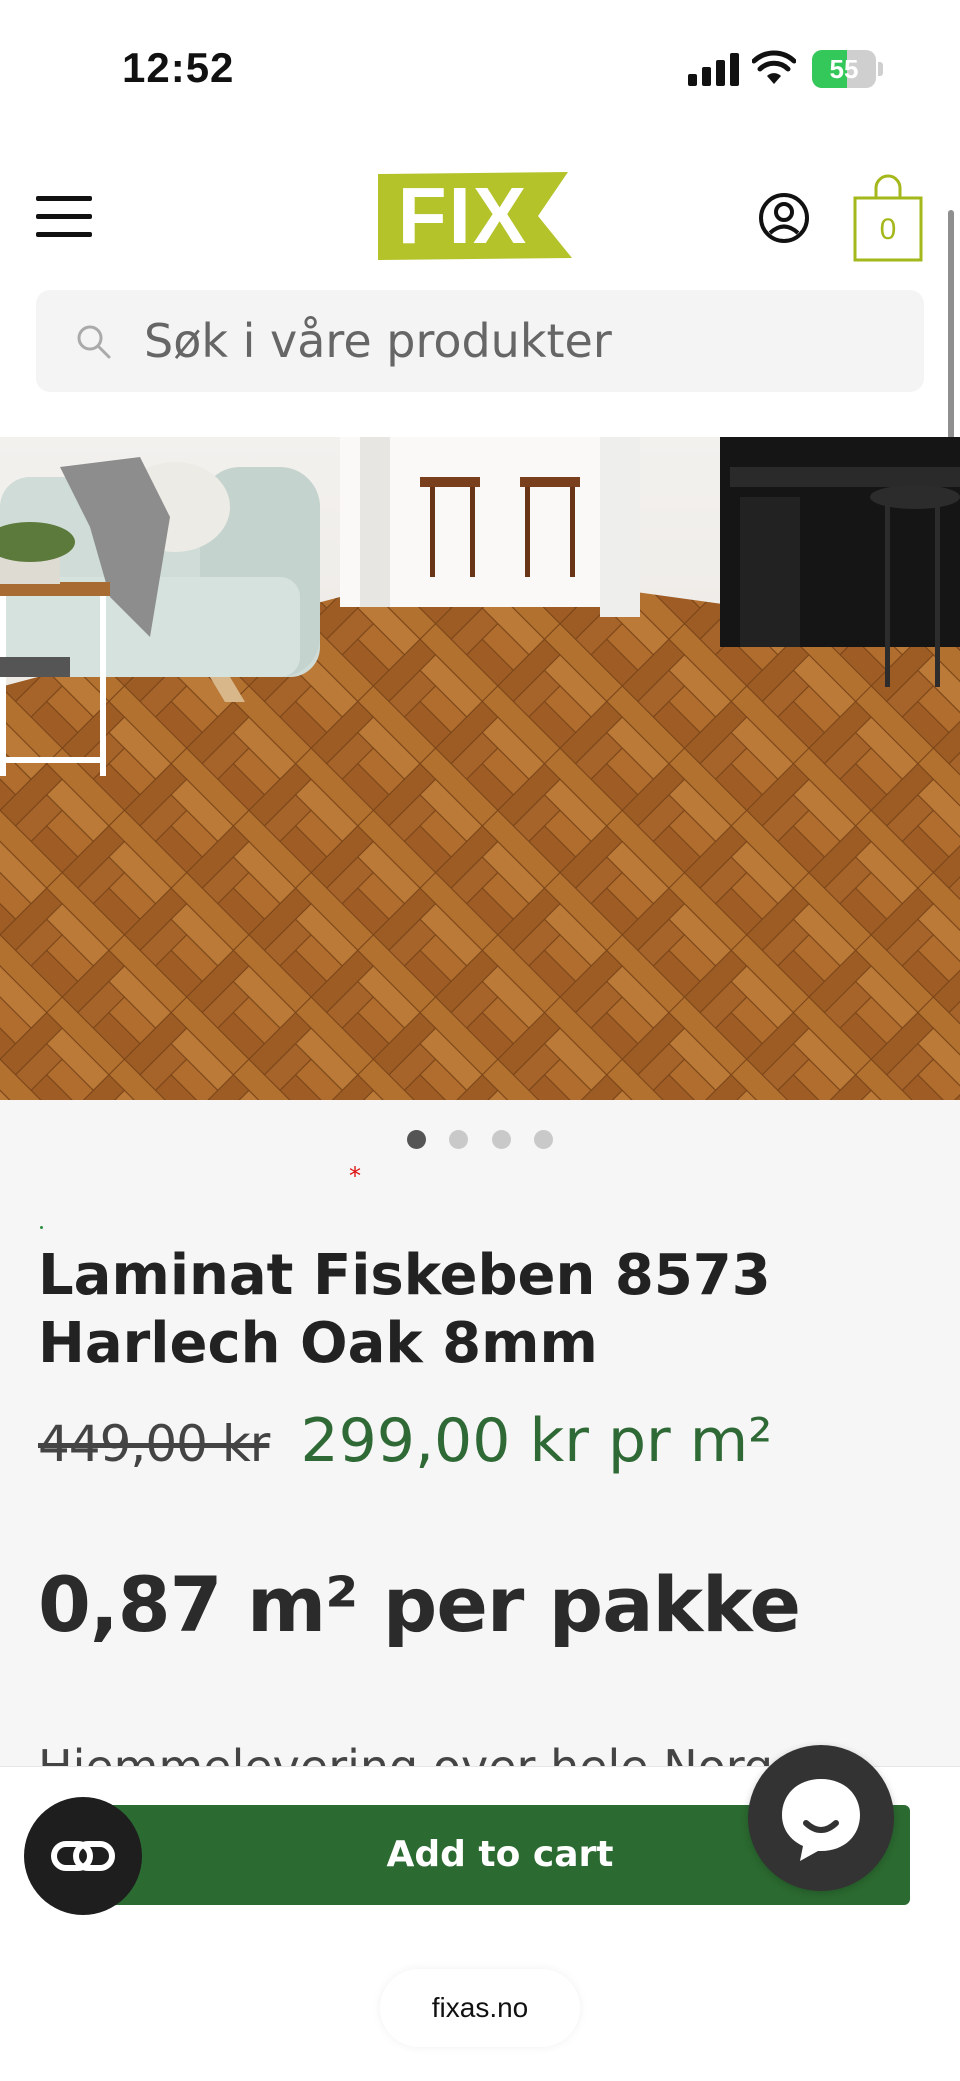  I want to click on site-header: FIX 0, so click(480, 210).